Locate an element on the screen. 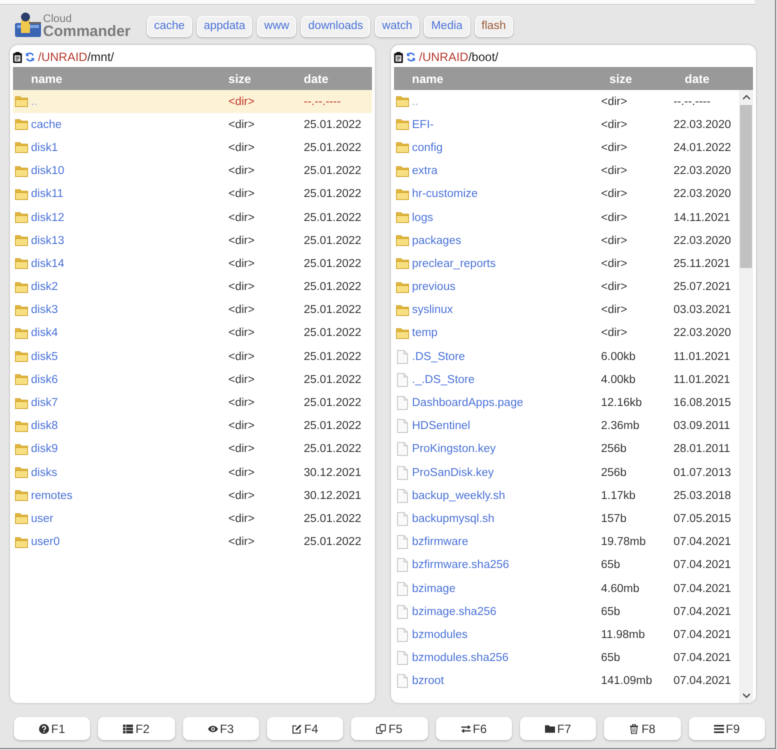  file-row: ProSanDisk.key 256b 01.07.2013 is located at coordinates (566, 472).